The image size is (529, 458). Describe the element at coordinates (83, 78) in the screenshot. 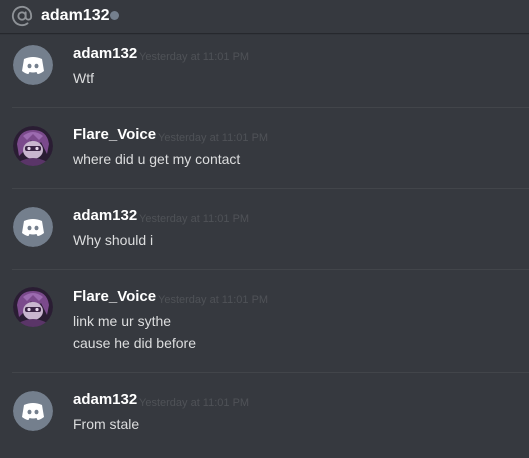

I see `message-text: Wtf` at that location.